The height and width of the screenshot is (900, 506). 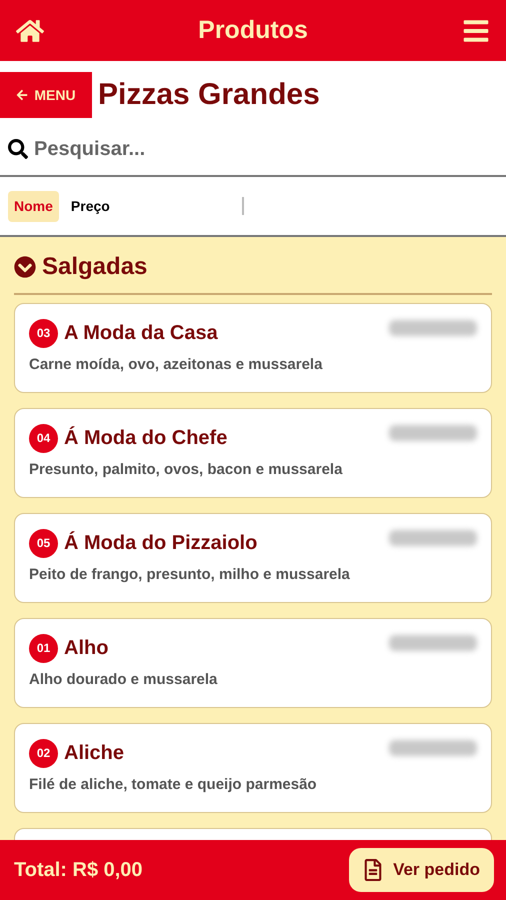 What do you see at coordinates (25, 267) in the screenshot?
I see `chevron-down-icon` at bounding box center [25, 267].